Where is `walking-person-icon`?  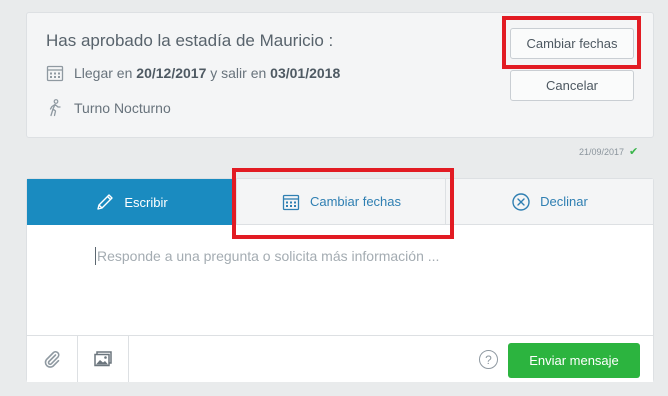 walking-person-icon is located at coordinates (55, 108).